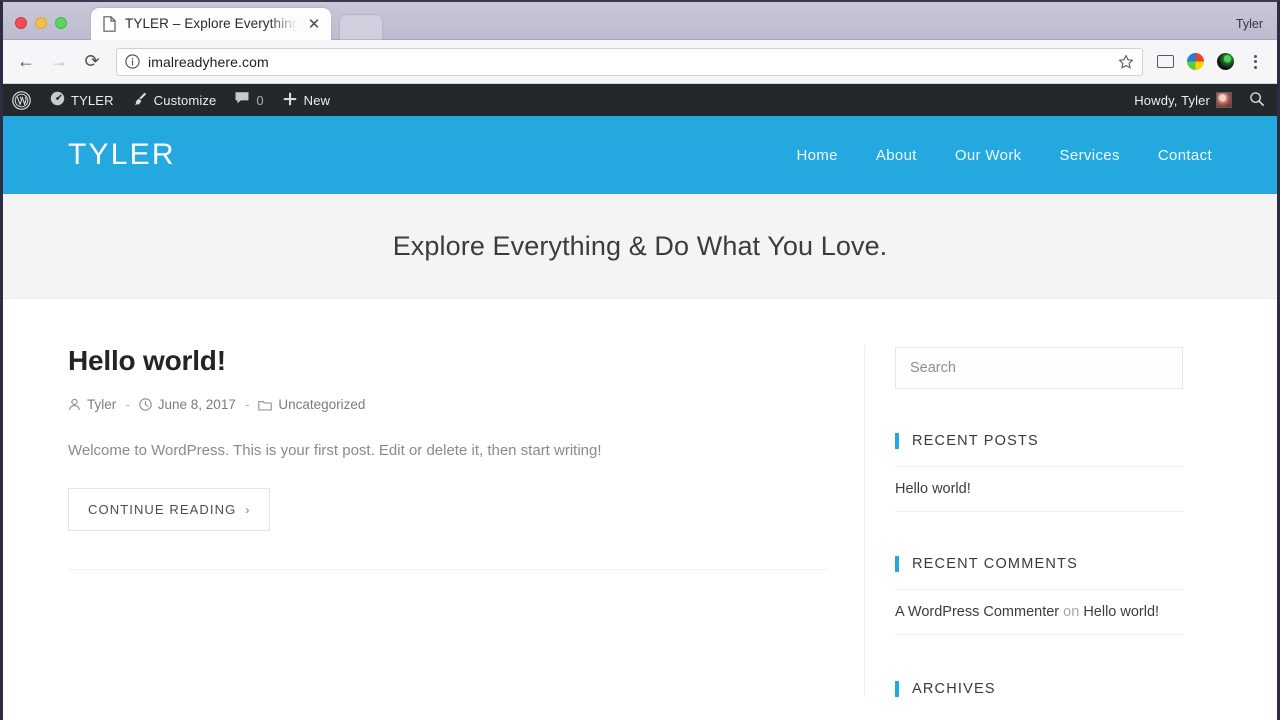  Describe the element at coordinates (640, 21) in the screenshot. I see `browser-titlebar: TYLER – Explore Everything & ✕ Tyler` at that location.